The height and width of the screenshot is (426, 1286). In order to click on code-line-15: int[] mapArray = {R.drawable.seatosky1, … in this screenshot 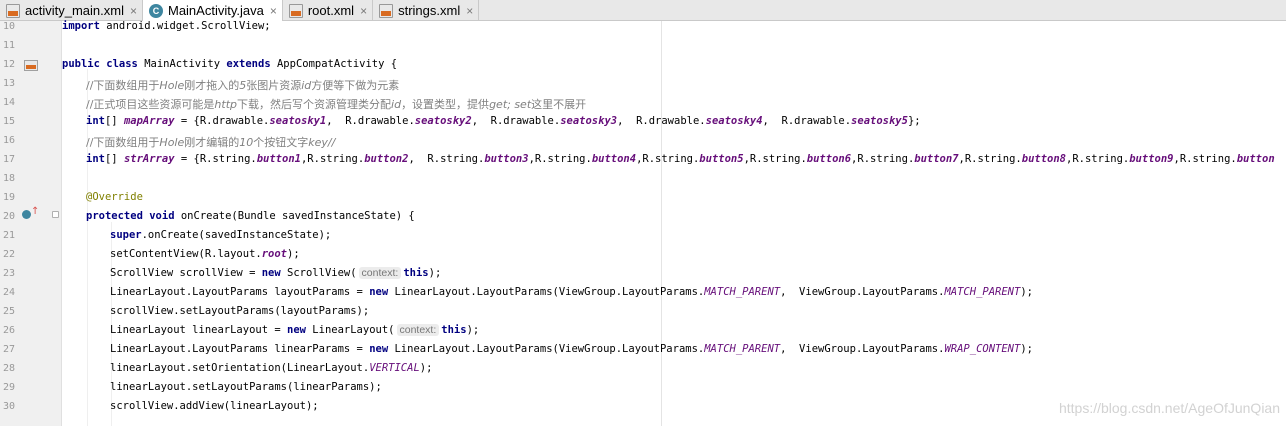, I will do `click(503, 121)`.